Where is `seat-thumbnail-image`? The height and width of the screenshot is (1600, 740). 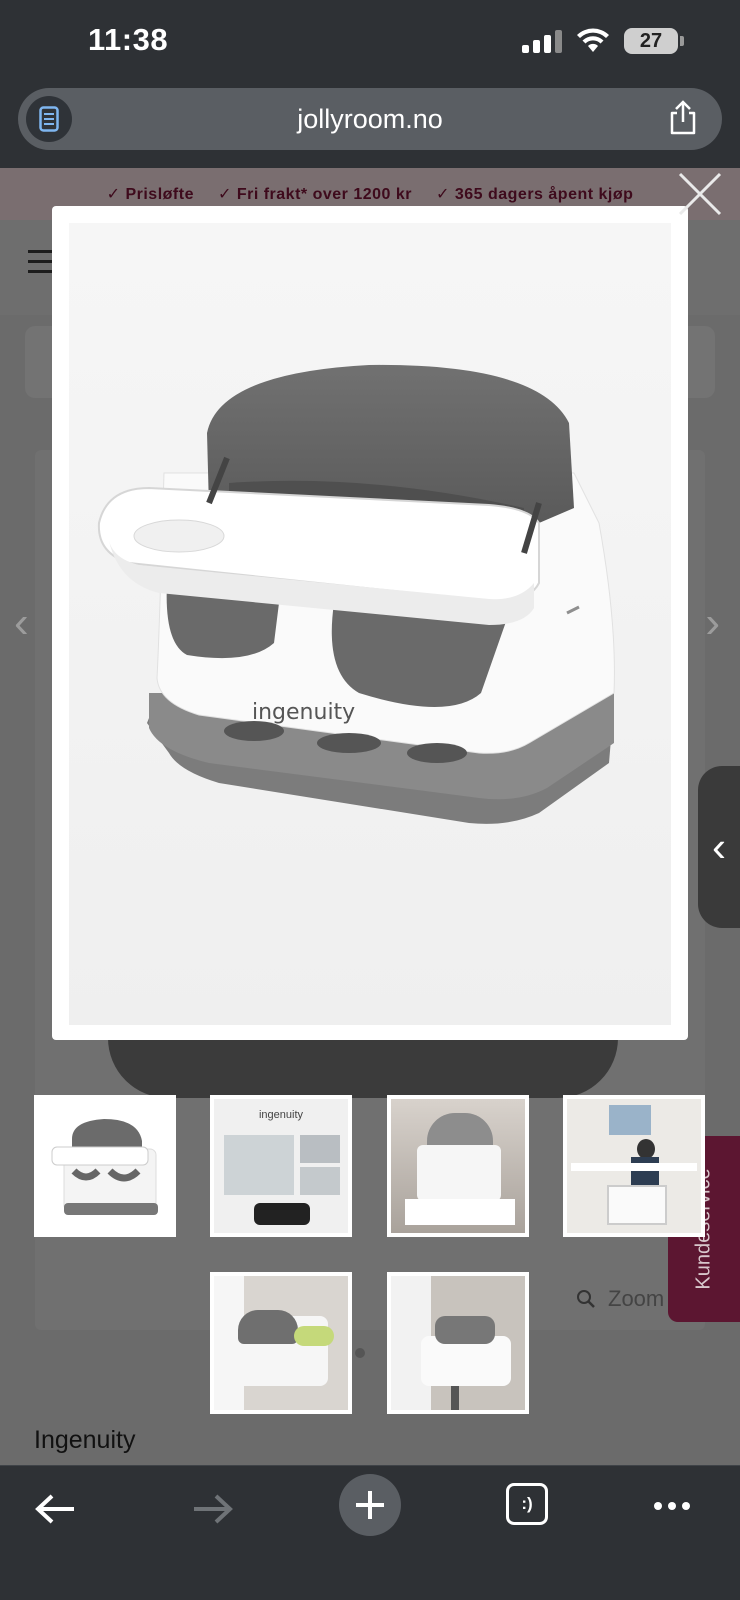 seat-thumbnail-image is located at coordinates (104, 1167).